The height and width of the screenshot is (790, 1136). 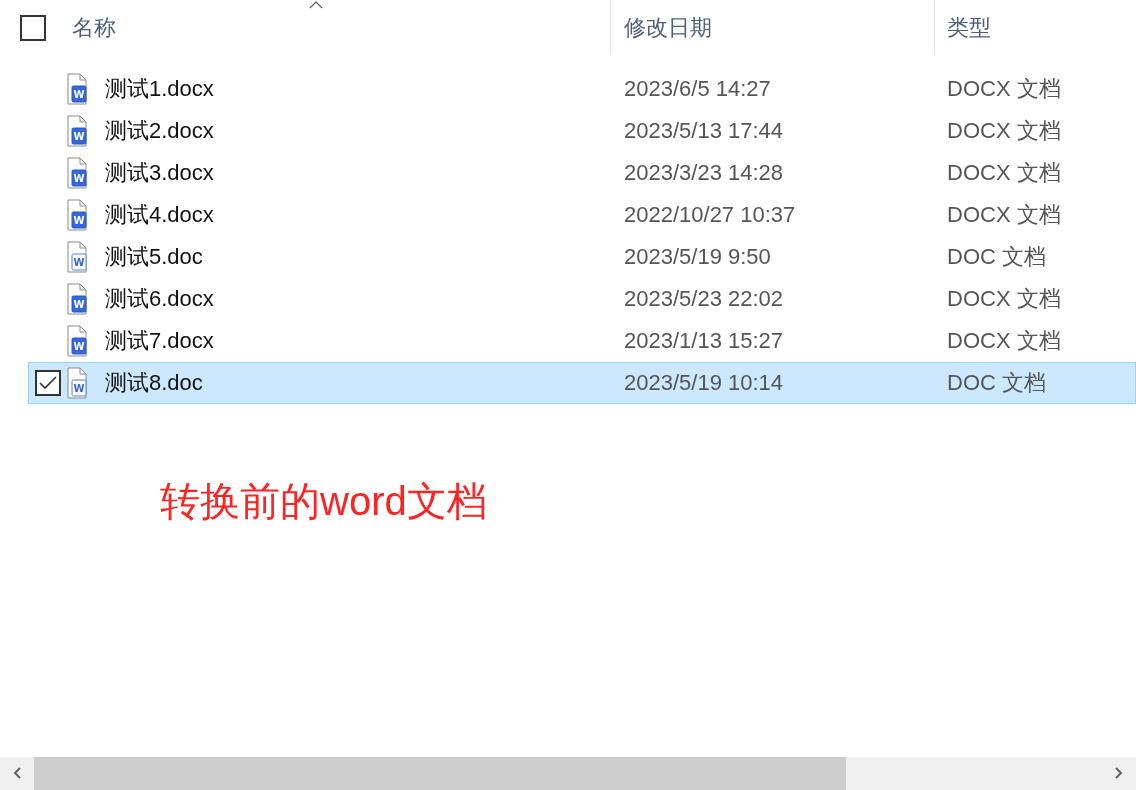 What do you see at coordinates (668, 27) in the screenshot?
I see `column-header: 修改日期` at bounding box center [668, 27].